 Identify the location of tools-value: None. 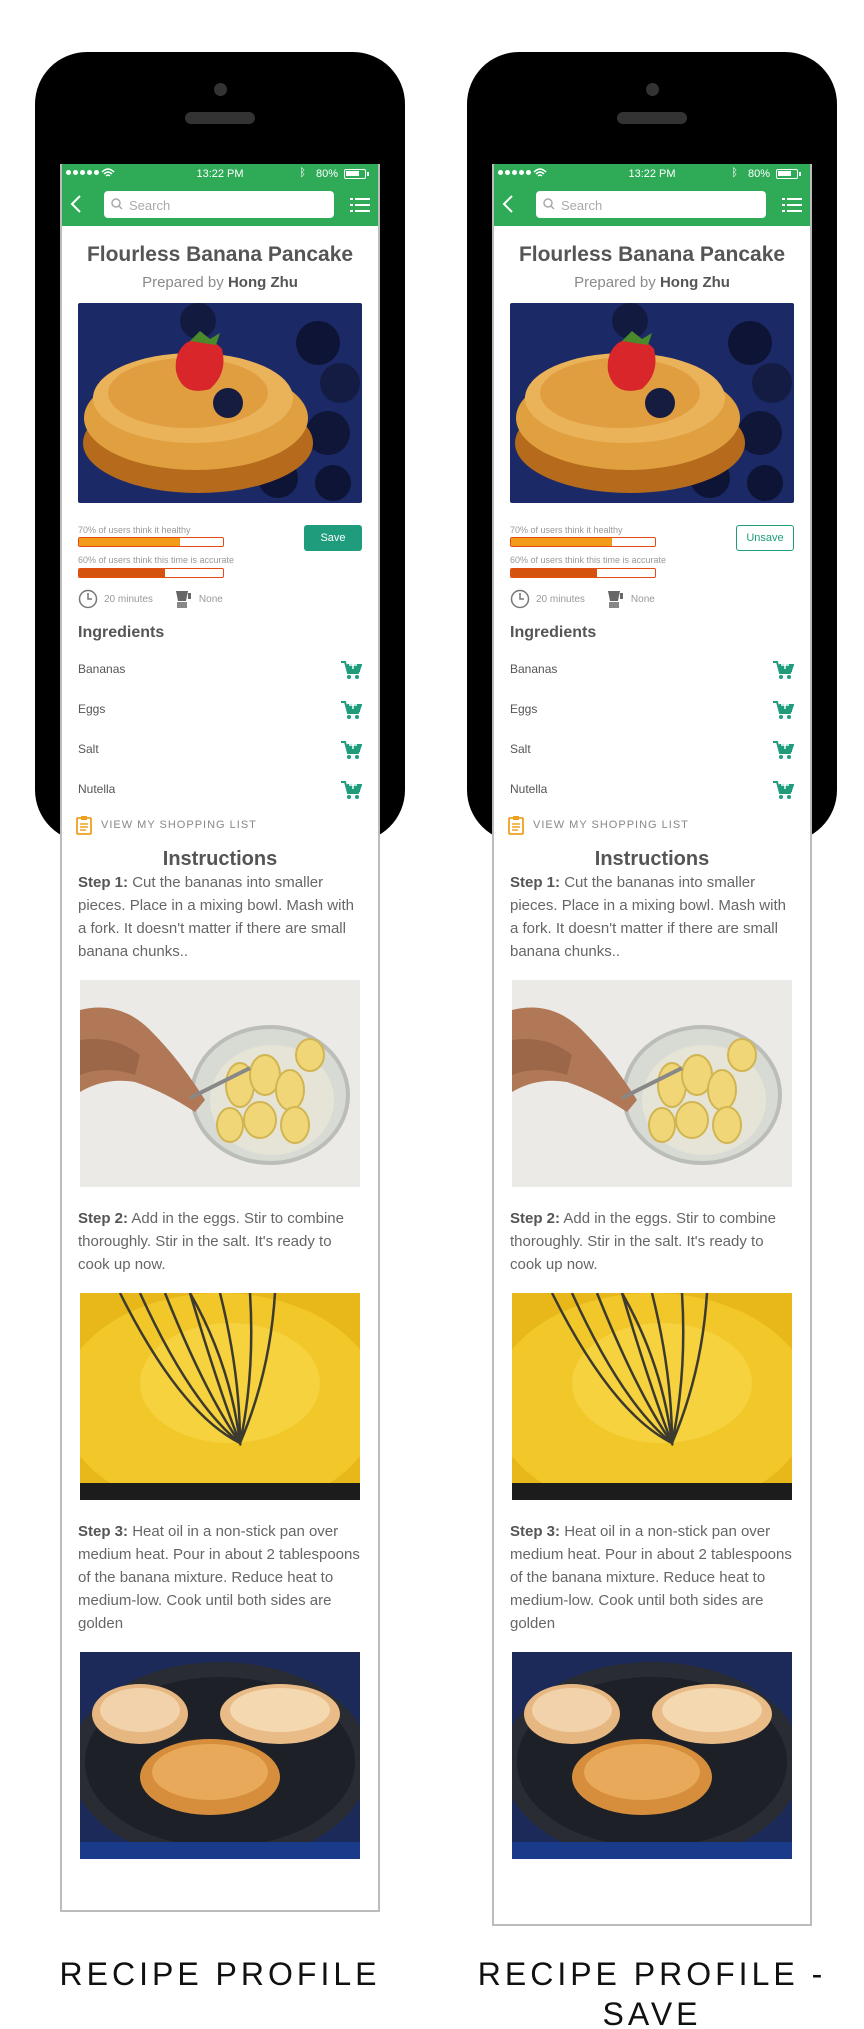
(642, 599).